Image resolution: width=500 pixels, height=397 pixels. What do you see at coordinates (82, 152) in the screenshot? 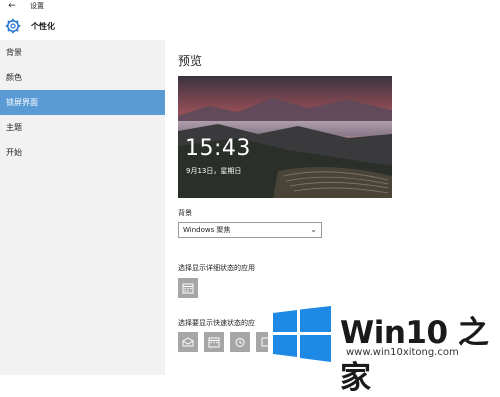
I see `sidebar-item-start: 开始` at bounding box center [82, 152].